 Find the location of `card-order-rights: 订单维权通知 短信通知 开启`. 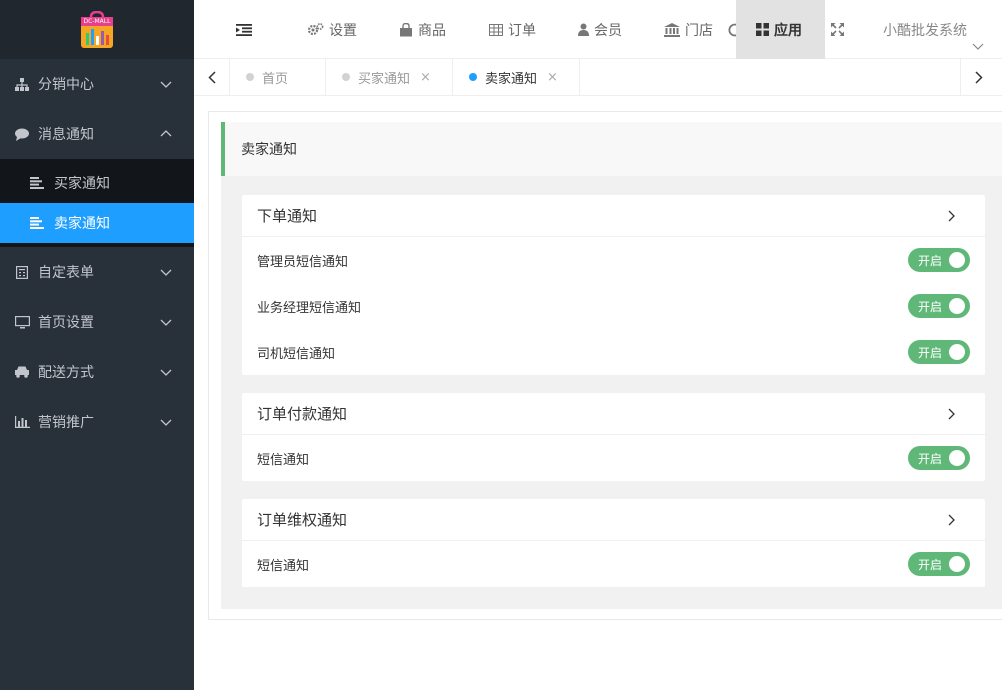

card-order-rights: 订单维权通知 短信通知 开启 is located at coordinates (613, 543).